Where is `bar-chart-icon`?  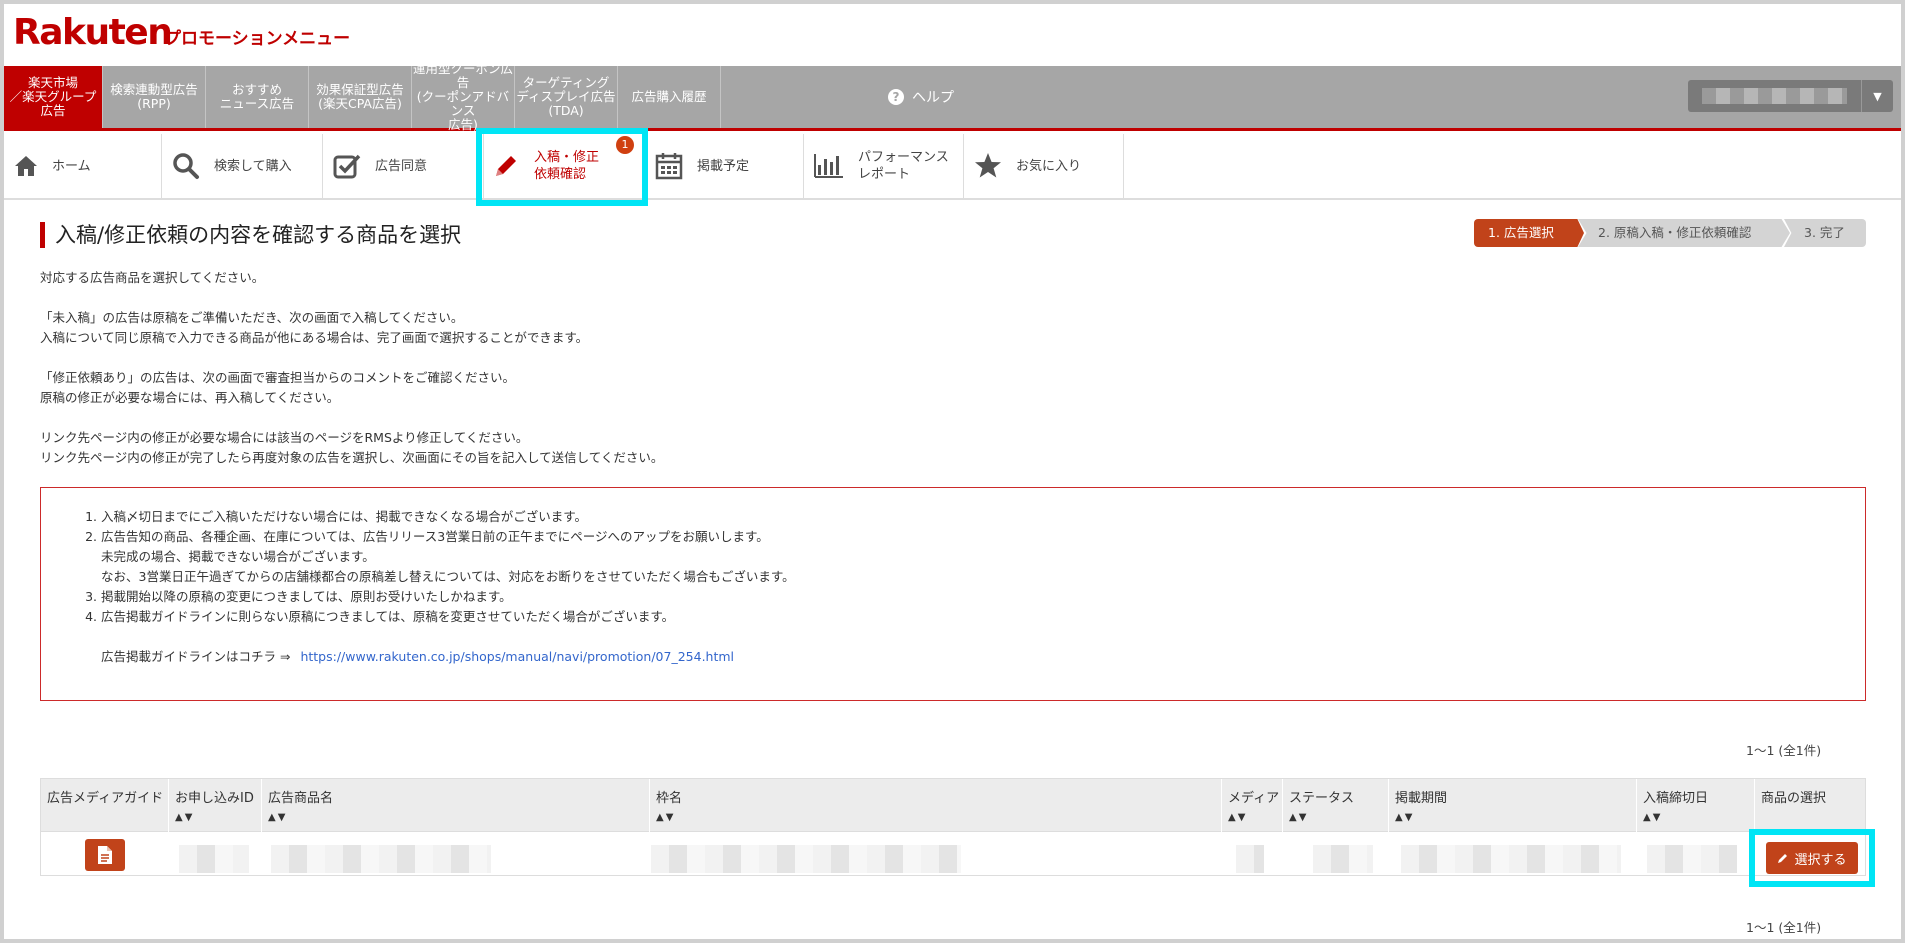 bar-chart-icon is located at coordinates (828, 166).